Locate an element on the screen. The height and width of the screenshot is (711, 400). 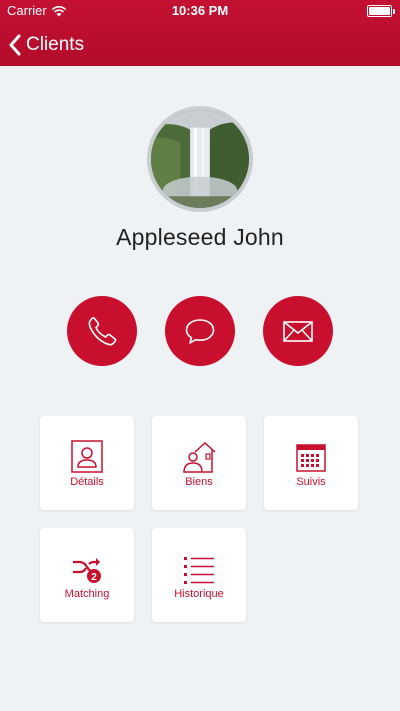
tile-label: Détails is located at coordinates (87, 482).